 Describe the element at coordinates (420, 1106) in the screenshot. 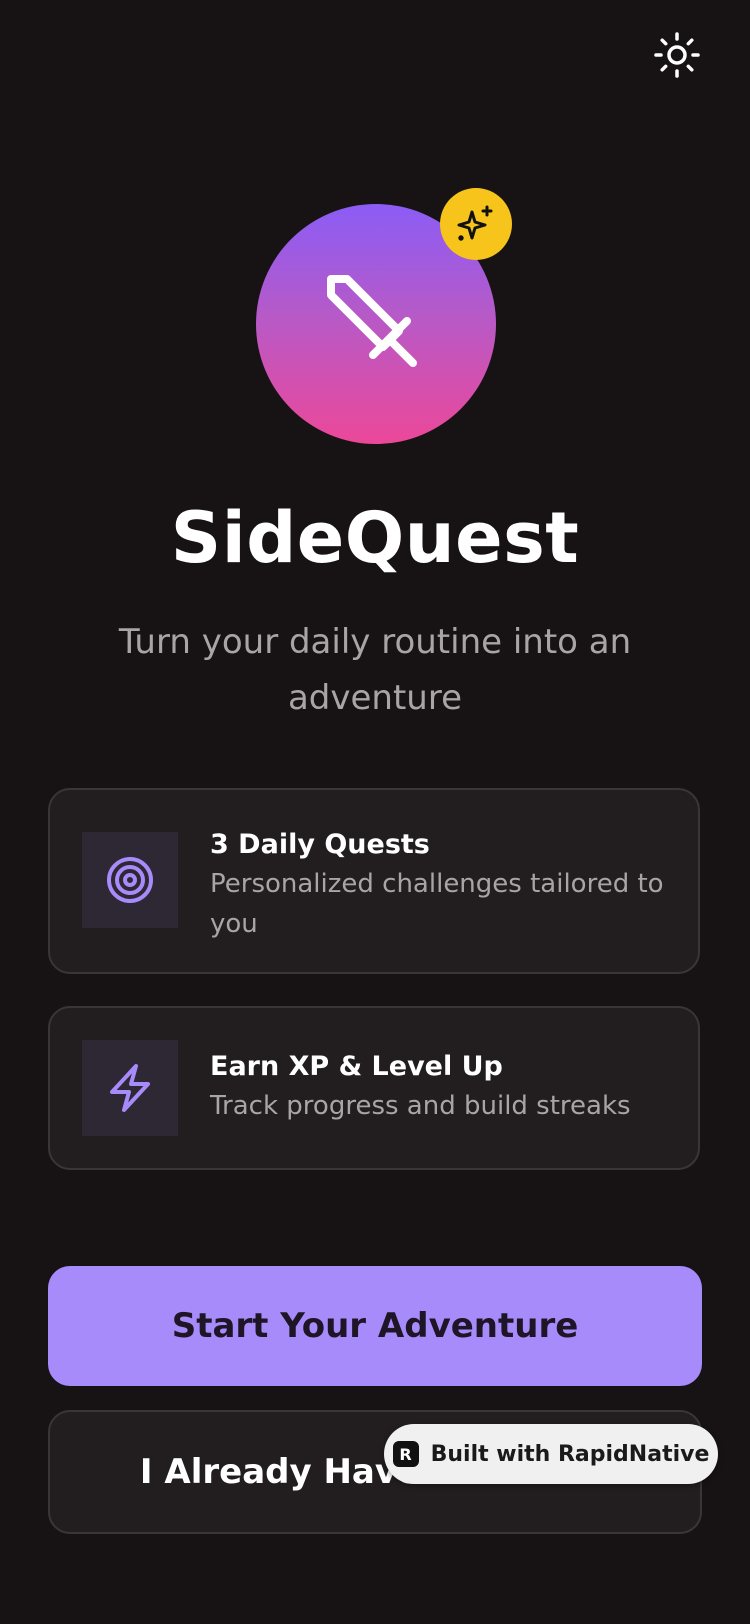

I see `feature-description: Track progress and build streaks` at that location.